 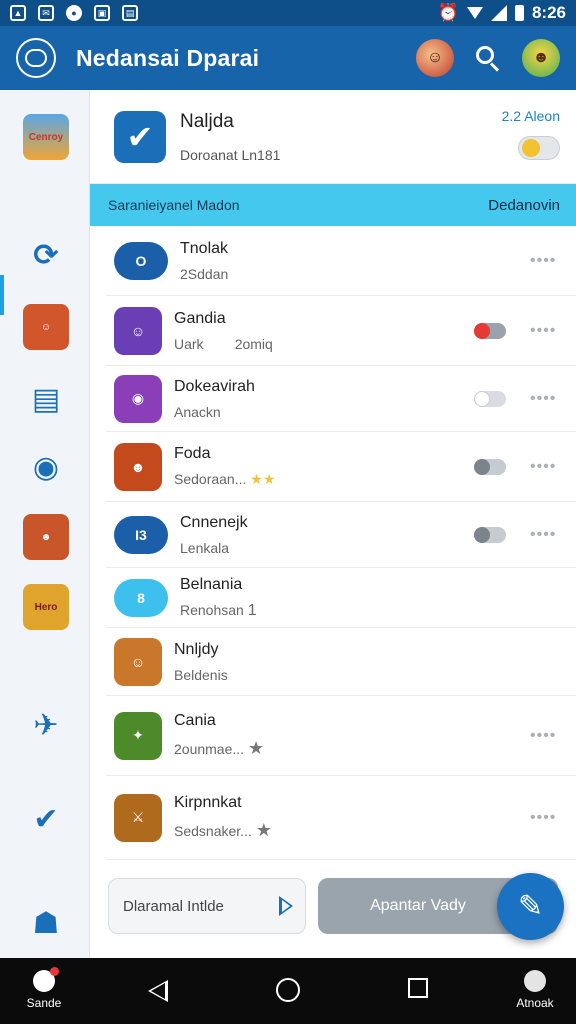 What do you see at coordinates (341, 736) in the screenshot?
I see `list-item: ✦ Cania 2ounmae... ★ ••••` at bounding box center [341, 736].